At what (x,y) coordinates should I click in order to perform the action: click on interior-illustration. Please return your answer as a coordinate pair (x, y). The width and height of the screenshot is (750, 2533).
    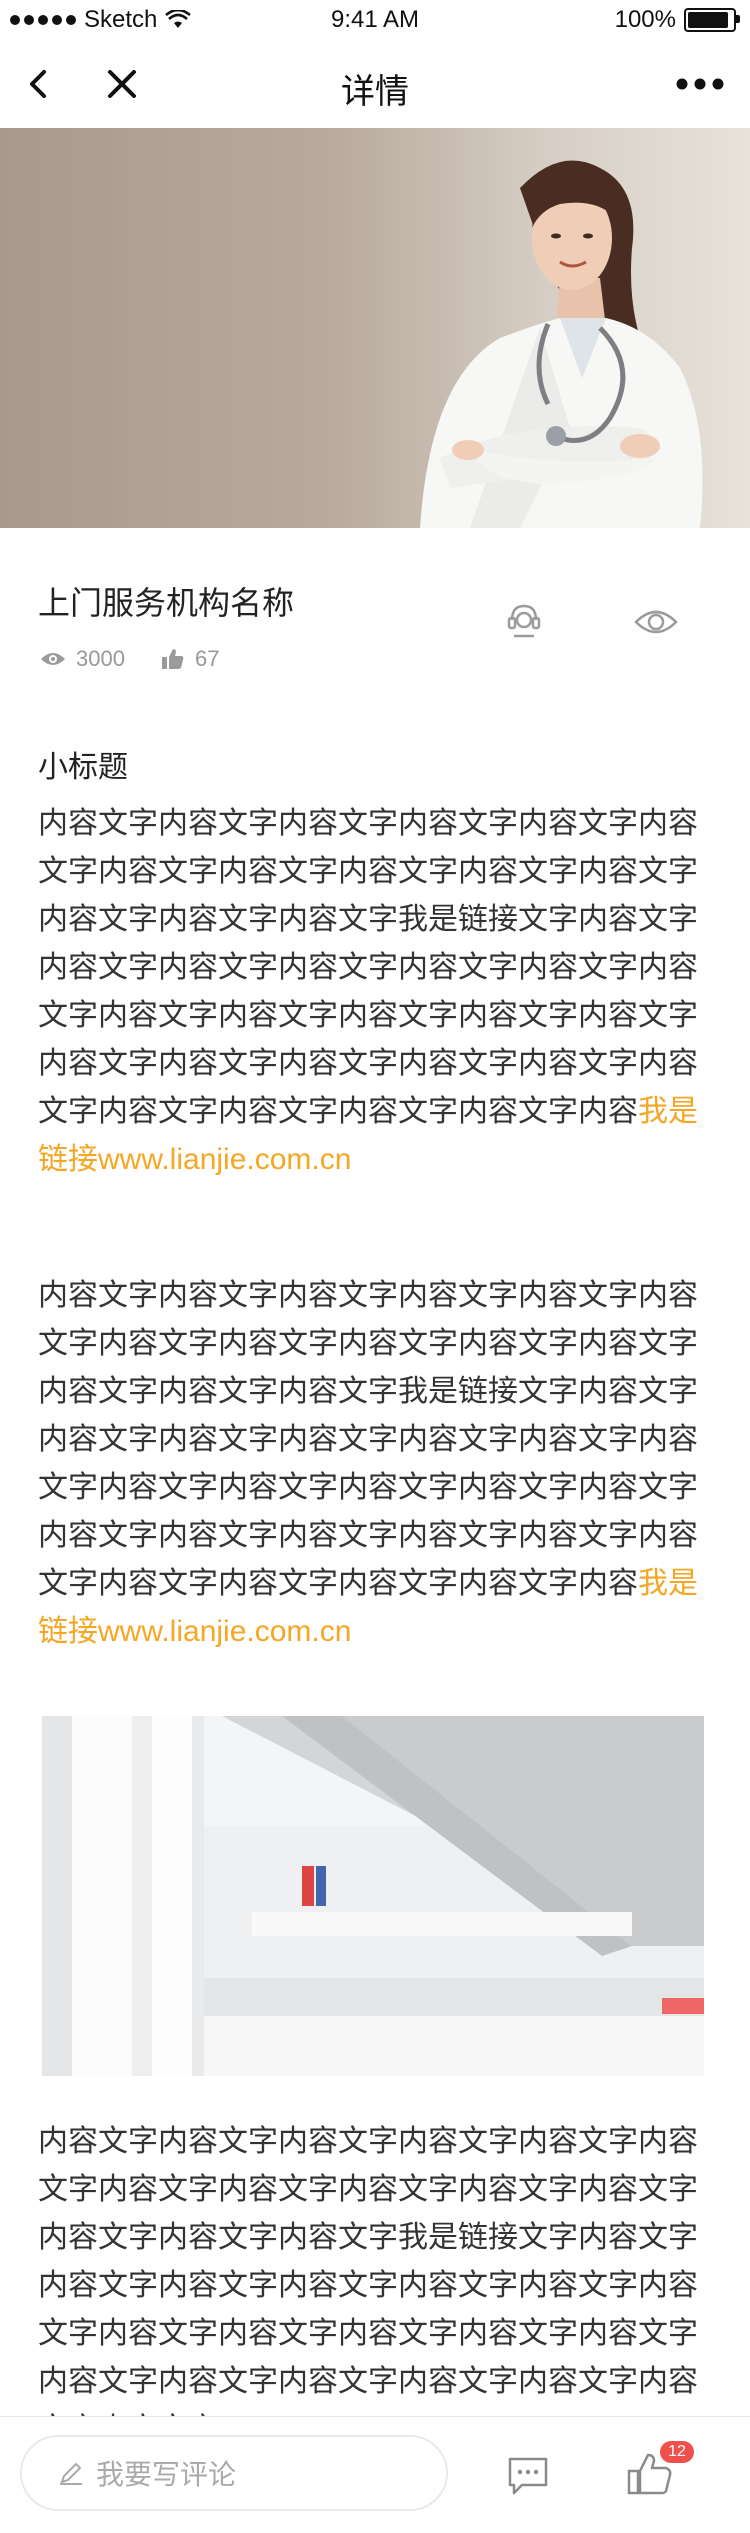
    Looking at the image, I should click on (373, 1896).